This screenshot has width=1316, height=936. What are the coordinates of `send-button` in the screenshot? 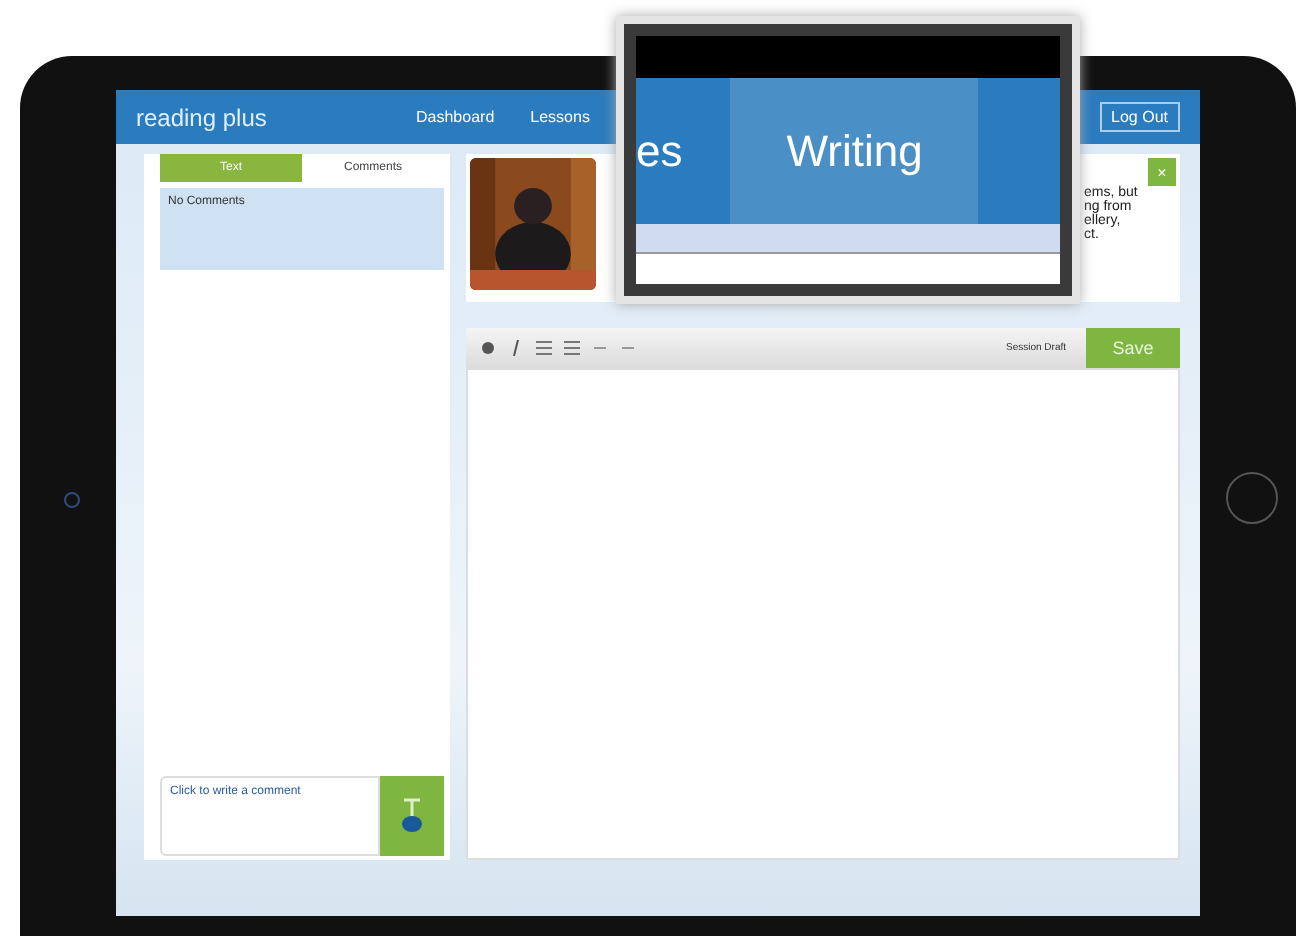 It's located at (412, 816).